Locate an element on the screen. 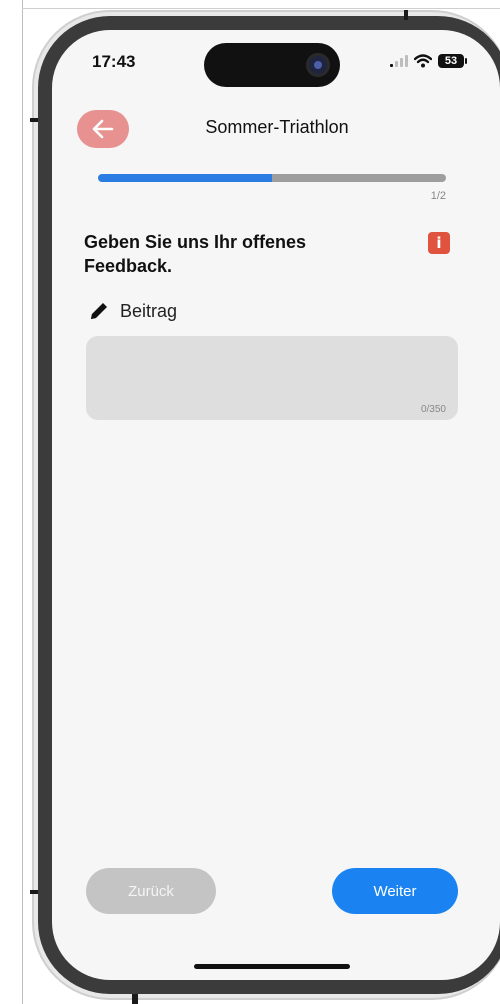 The height and width of the screenshot is (1004, 500). cellular-signal-icon is located at coordinates (399, 61).